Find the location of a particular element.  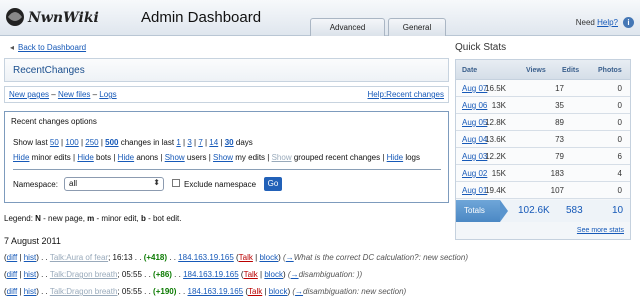

col-edits: Edits is located at coordinates (571, 70).